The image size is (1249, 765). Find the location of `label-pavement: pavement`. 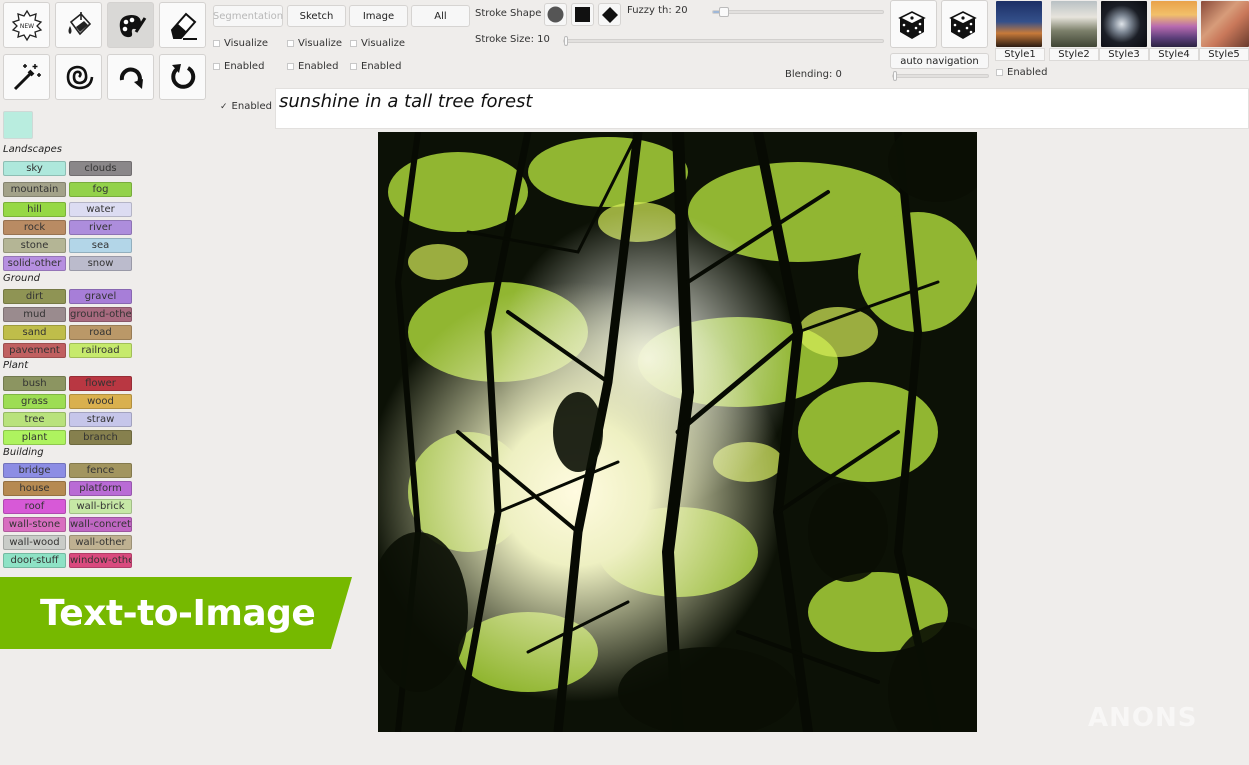

label-pavement: pavement is located at coordinates (34, 350).